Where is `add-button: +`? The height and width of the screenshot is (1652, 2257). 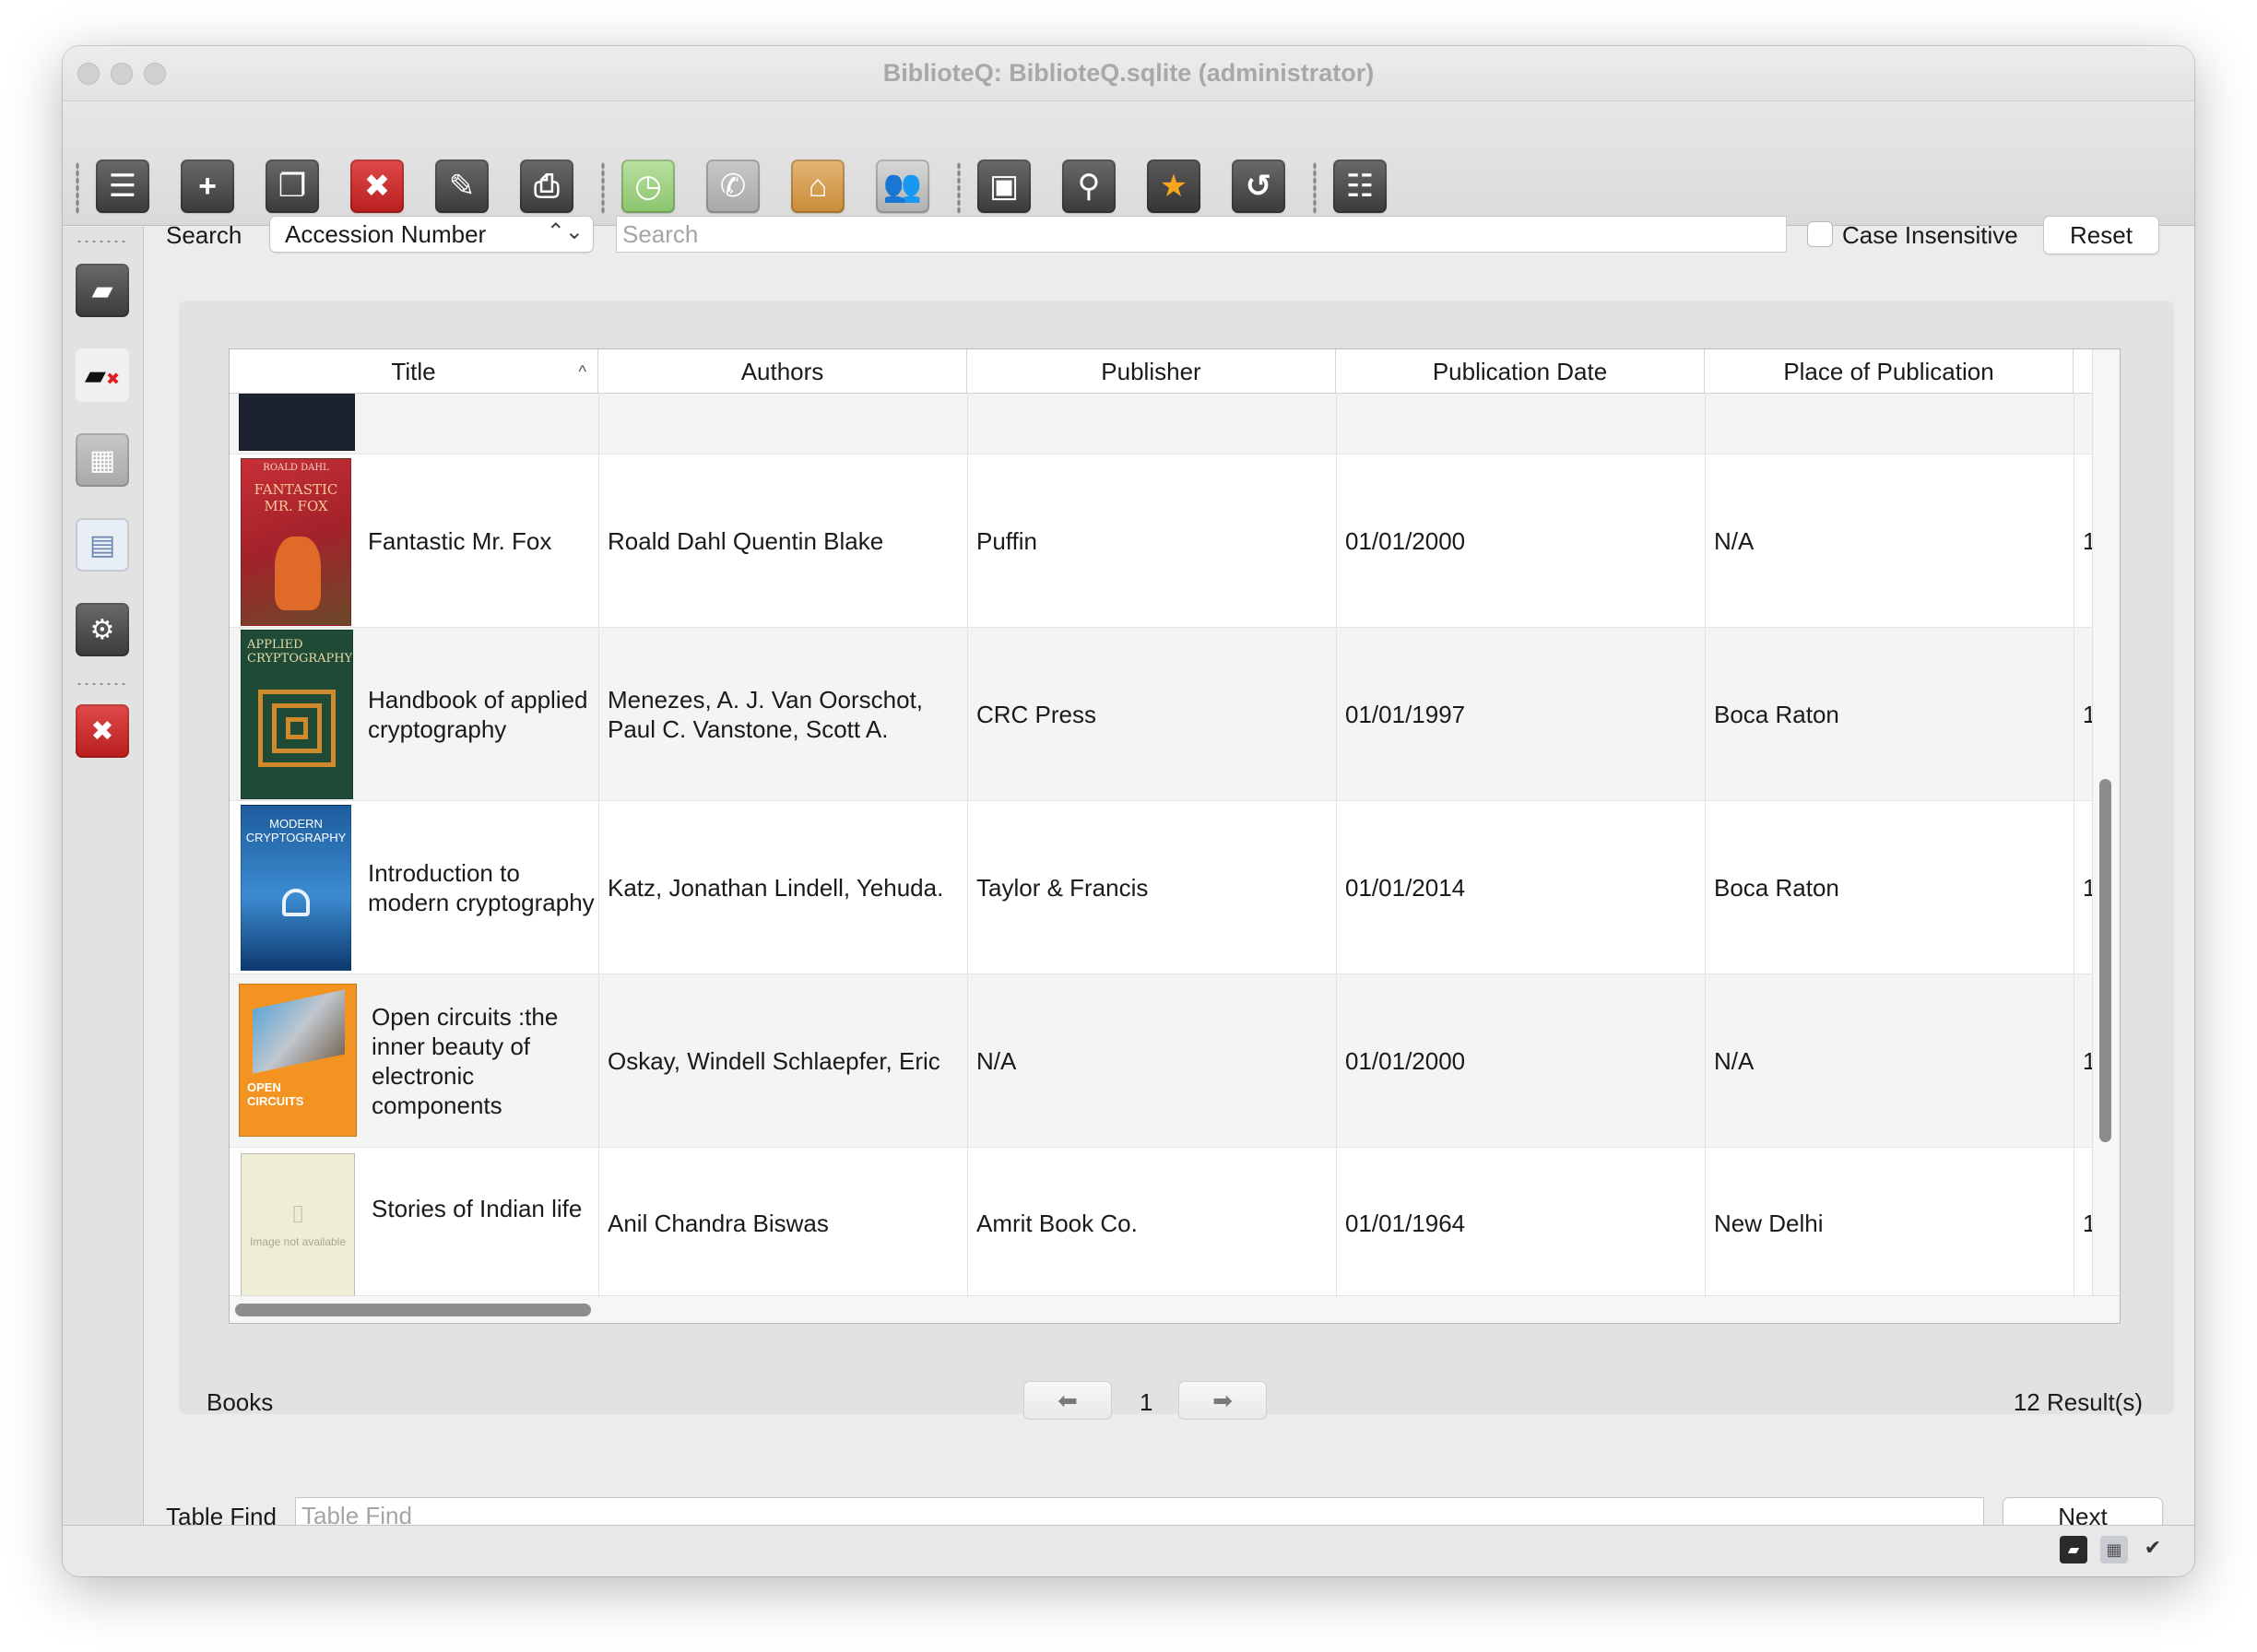 add-button: + is located at coordinates (207, 186).